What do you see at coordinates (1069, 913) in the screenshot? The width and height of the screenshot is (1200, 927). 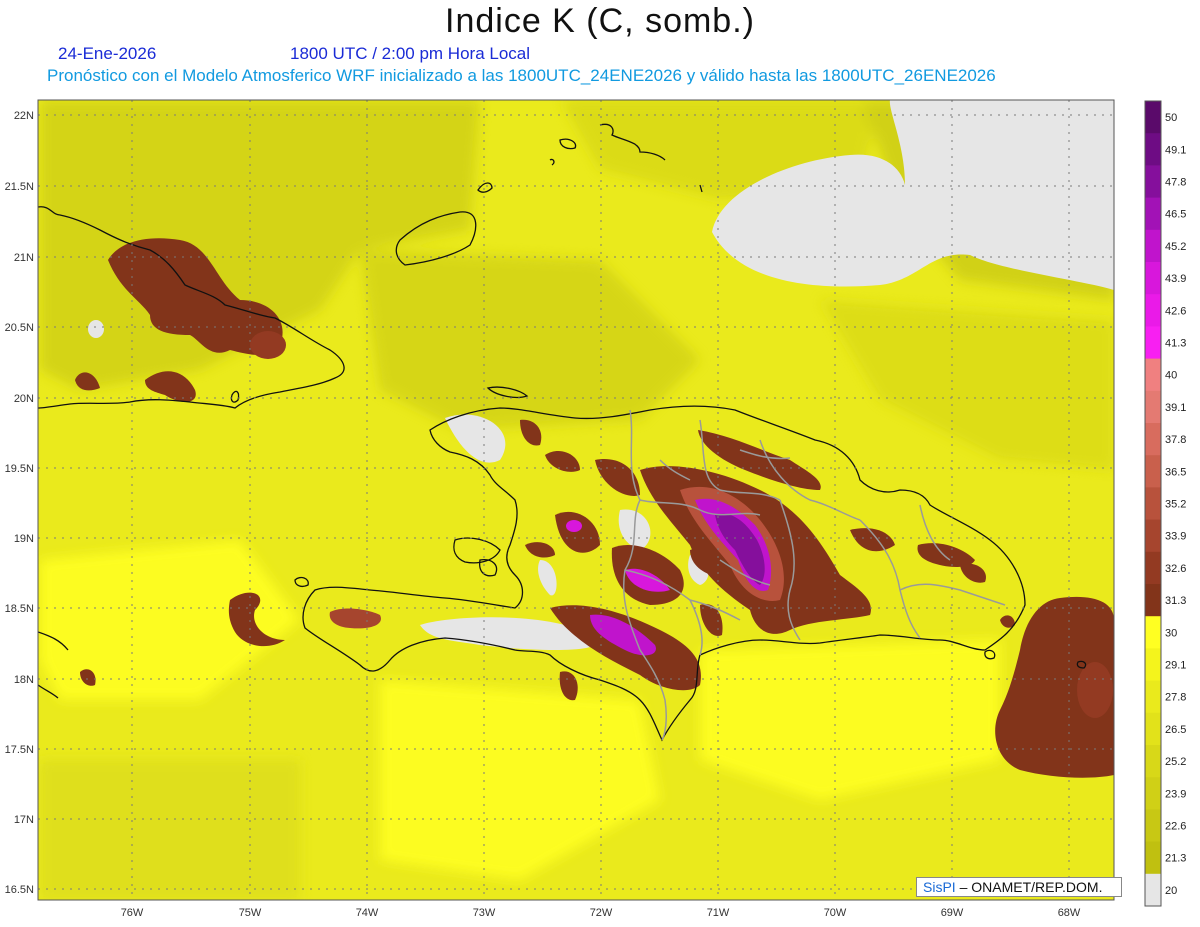 I see `lon-label: 68W` at bounding box center [1069, 913].